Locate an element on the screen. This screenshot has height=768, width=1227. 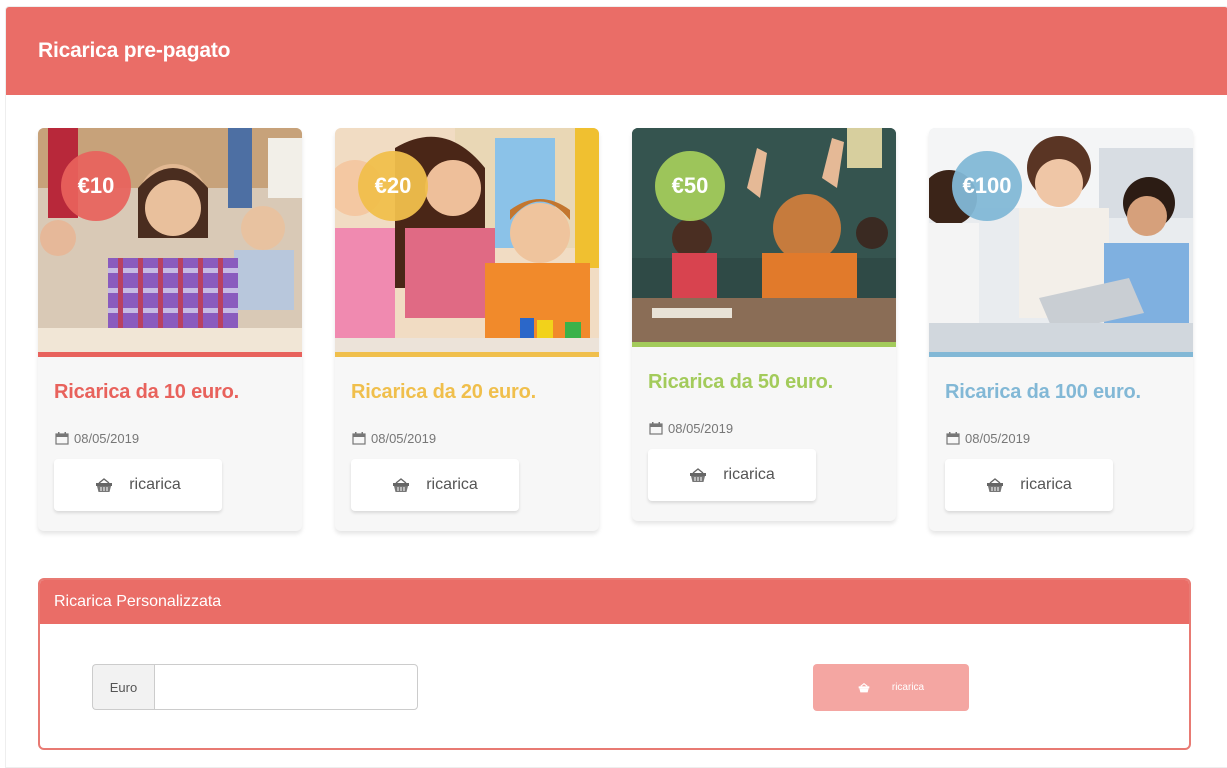
custom-recharge-button: ricarica is located at coordinates (891, 687).